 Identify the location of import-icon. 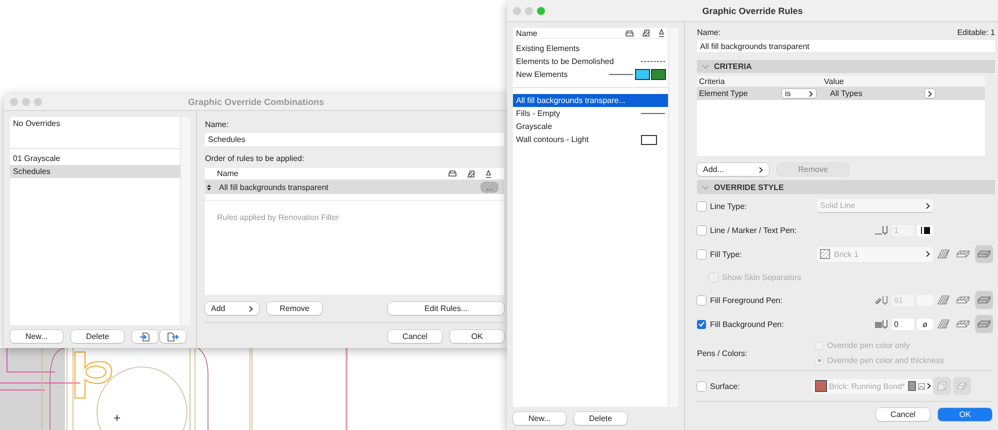
(145, 337).